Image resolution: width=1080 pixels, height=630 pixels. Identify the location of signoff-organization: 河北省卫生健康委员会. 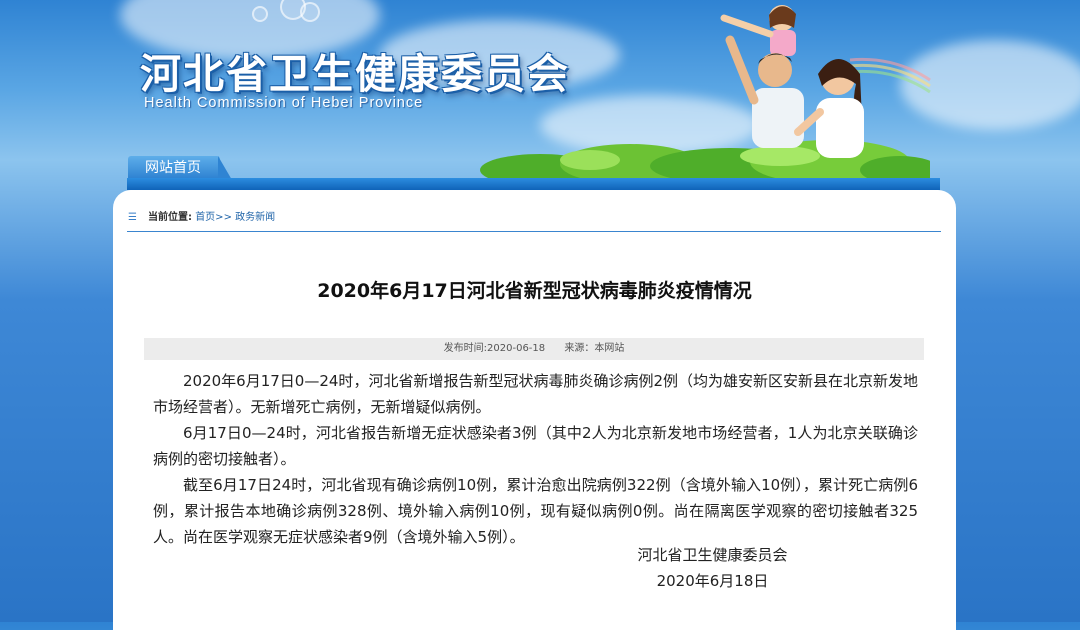
(712, 555).